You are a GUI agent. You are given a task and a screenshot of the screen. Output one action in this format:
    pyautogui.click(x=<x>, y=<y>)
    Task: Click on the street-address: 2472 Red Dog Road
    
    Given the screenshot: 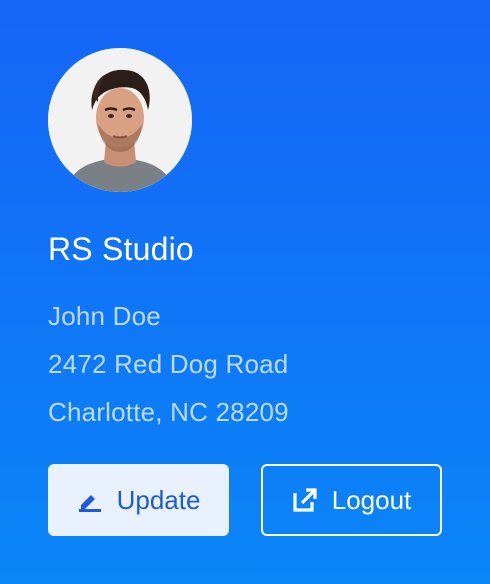 What is the action you would take?
    pyautogui.click(x=168, y=364)
    